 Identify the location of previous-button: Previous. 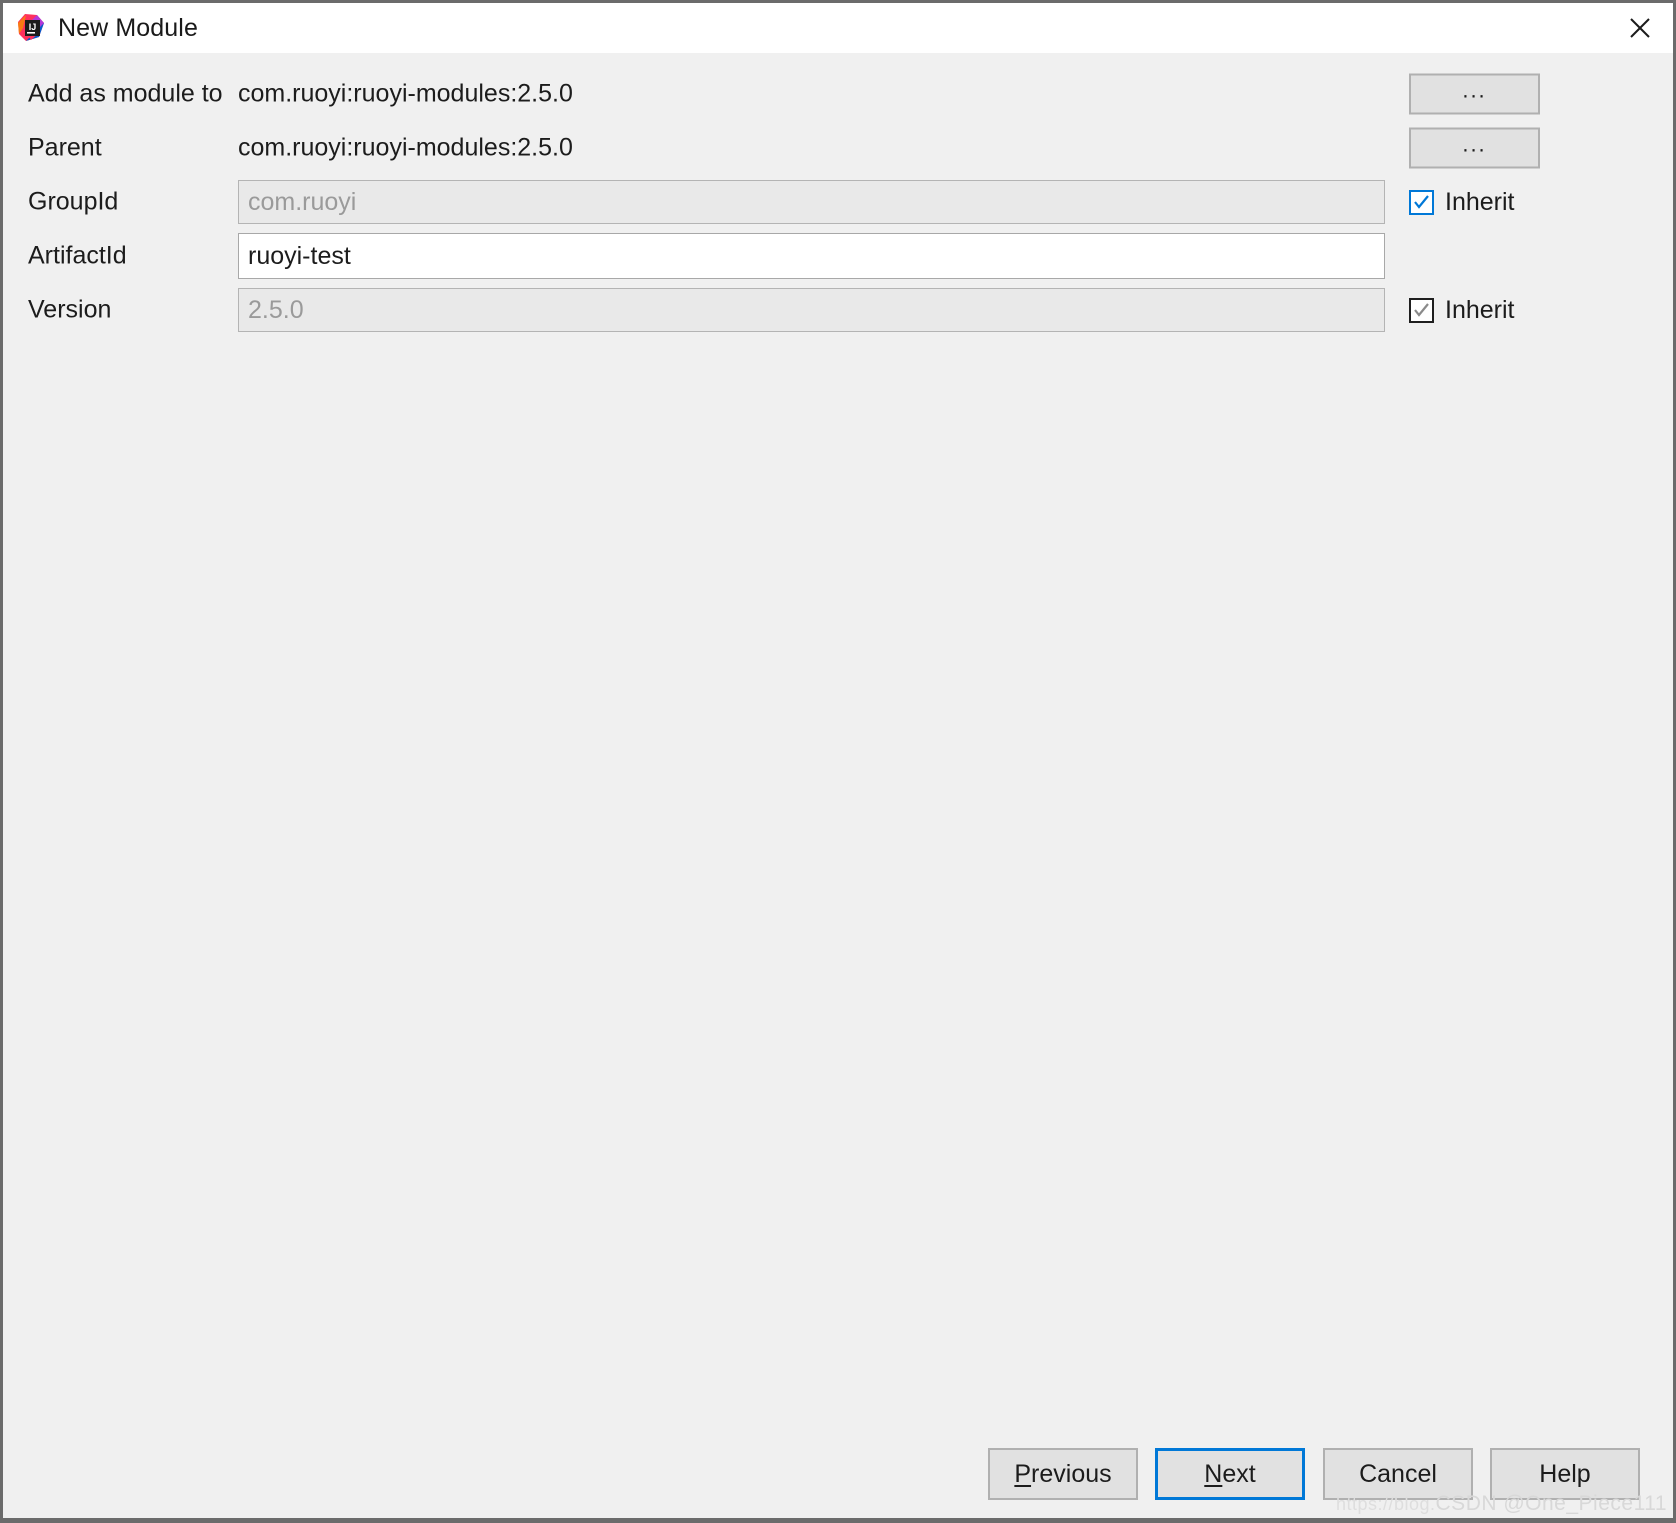
(1063, 1474).